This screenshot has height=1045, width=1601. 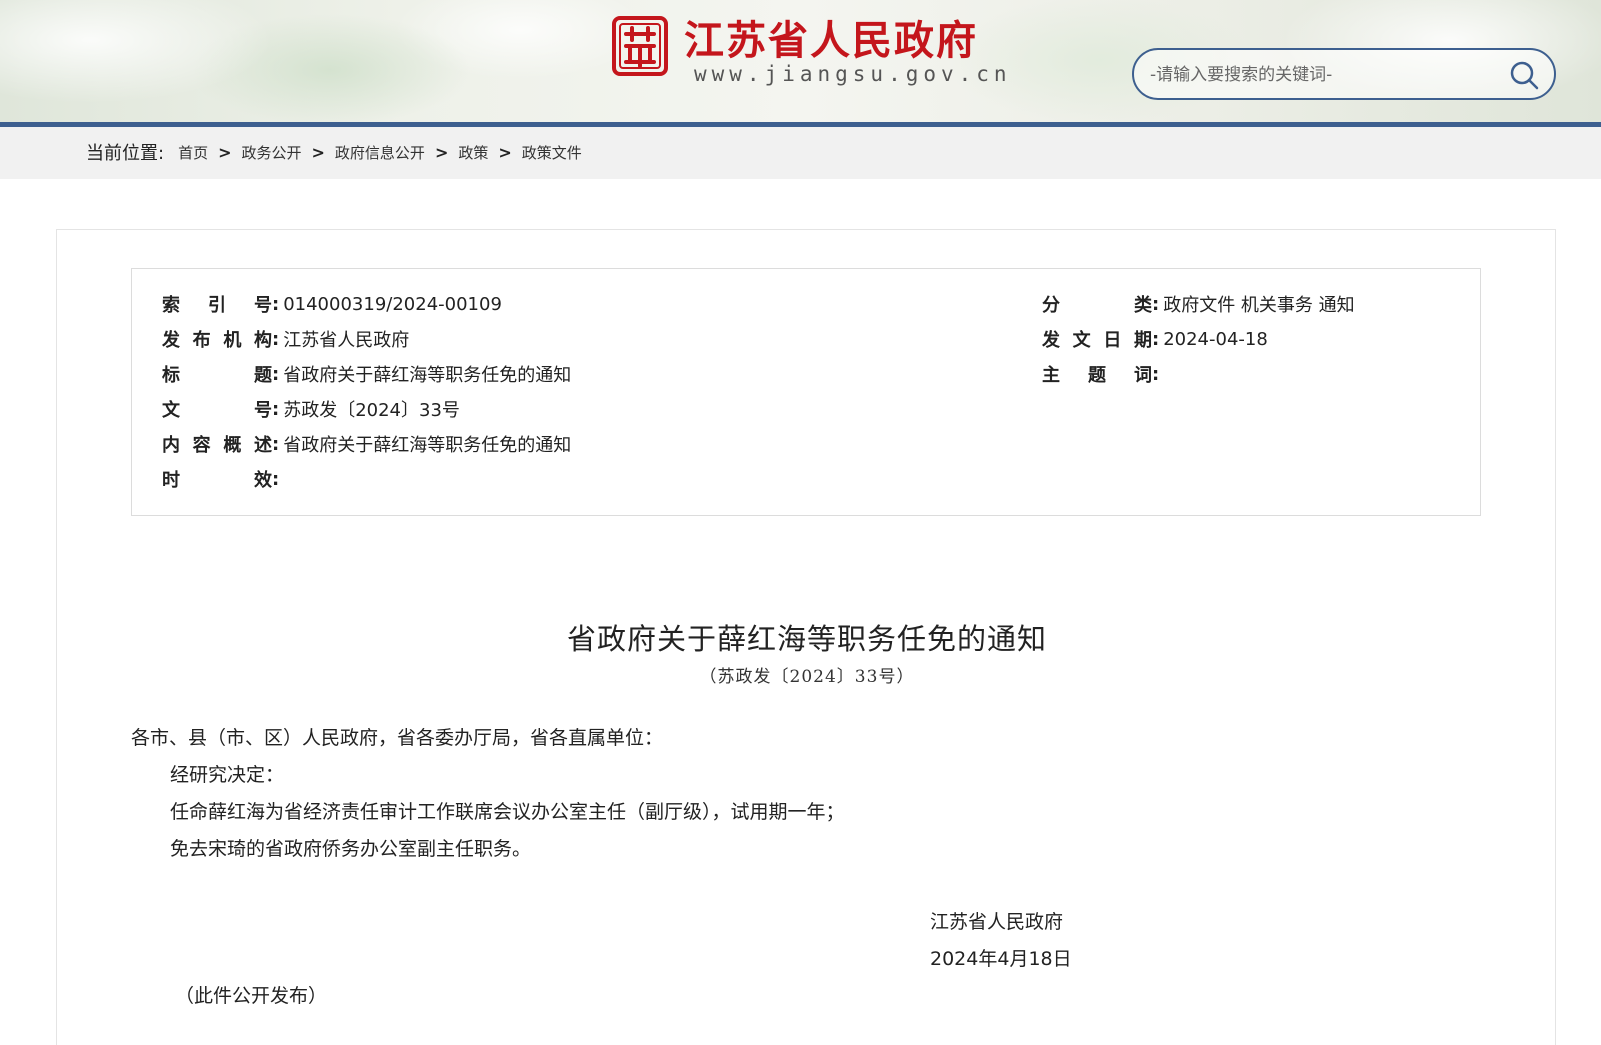 What do you see at coordinates (1097, 305) in the screenshot?
I see `meta-label: 分类` at bounding box center [1097, 305].